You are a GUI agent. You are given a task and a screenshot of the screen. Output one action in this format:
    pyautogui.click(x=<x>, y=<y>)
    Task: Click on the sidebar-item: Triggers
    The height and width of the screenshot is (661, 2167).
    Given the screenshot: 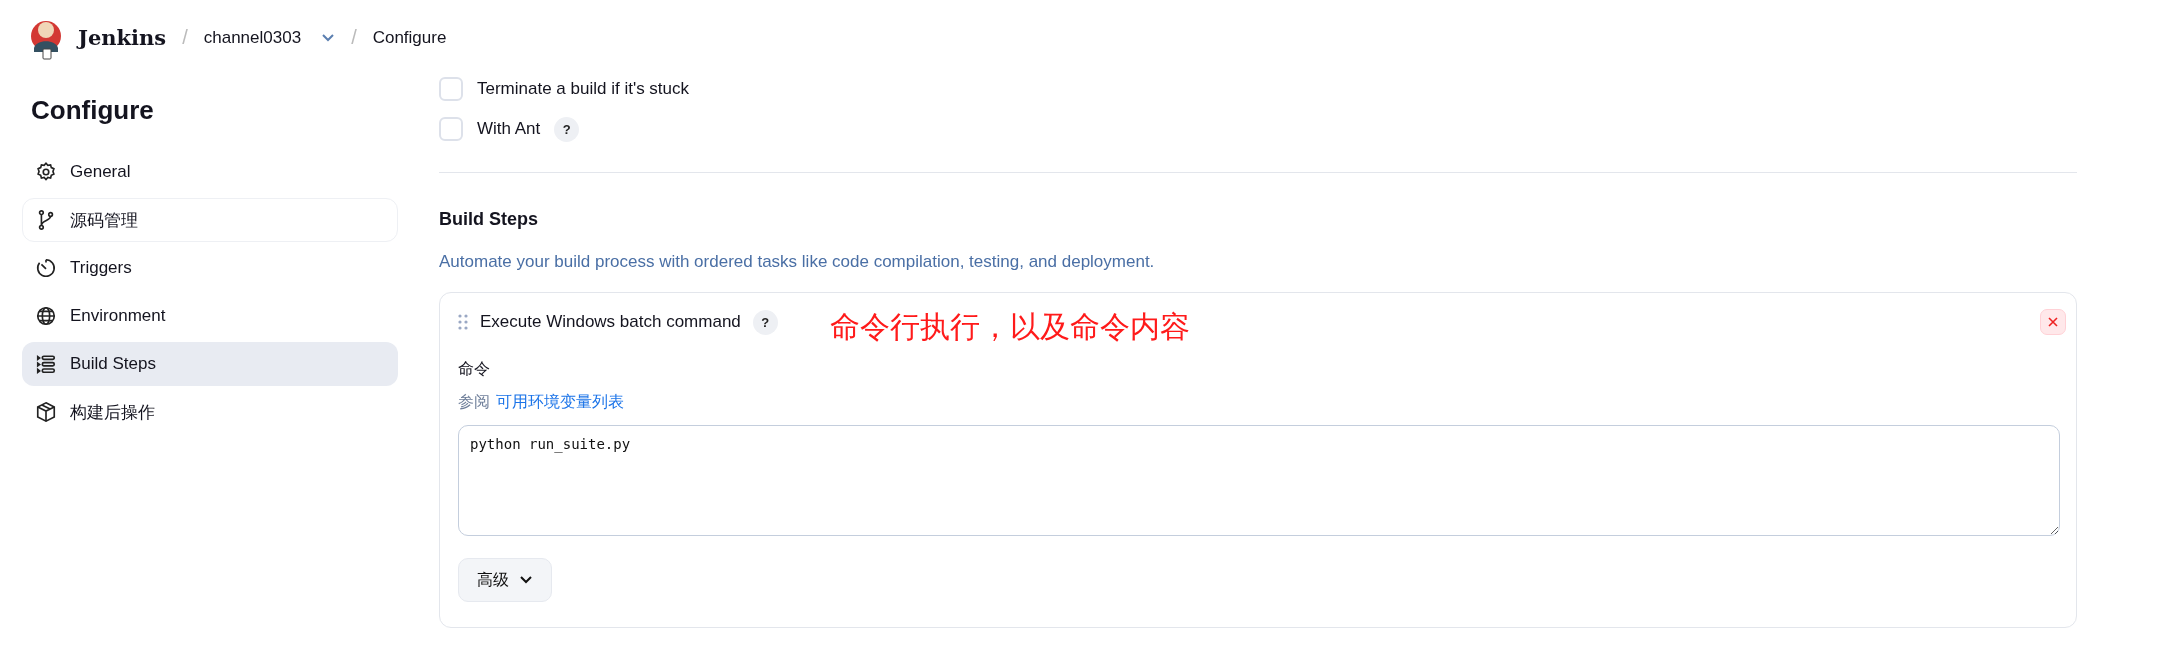 What is the action you would take?
    pyautogui.click(x=210, y=268)
    